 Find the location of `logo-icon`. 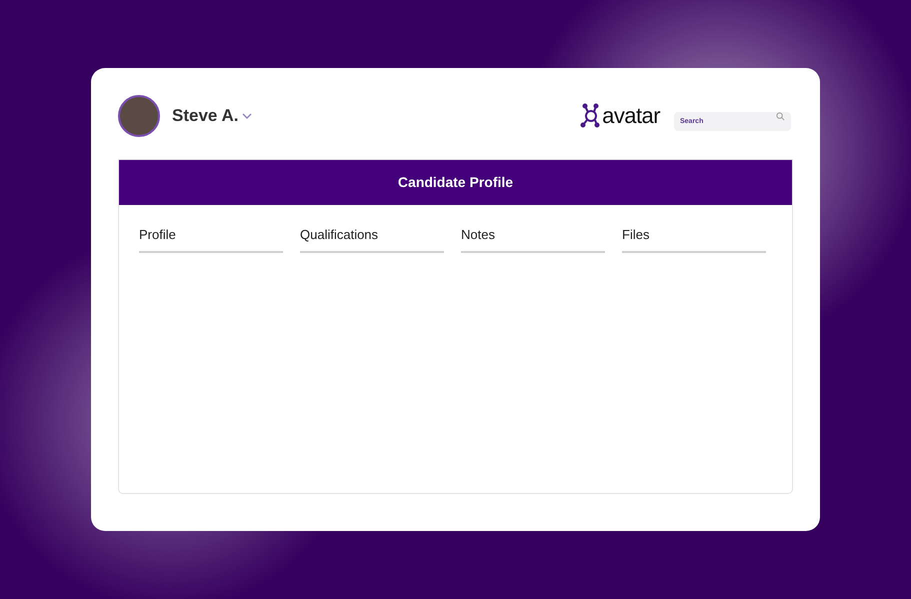

logo-icon is located at coordinates (590, 116).